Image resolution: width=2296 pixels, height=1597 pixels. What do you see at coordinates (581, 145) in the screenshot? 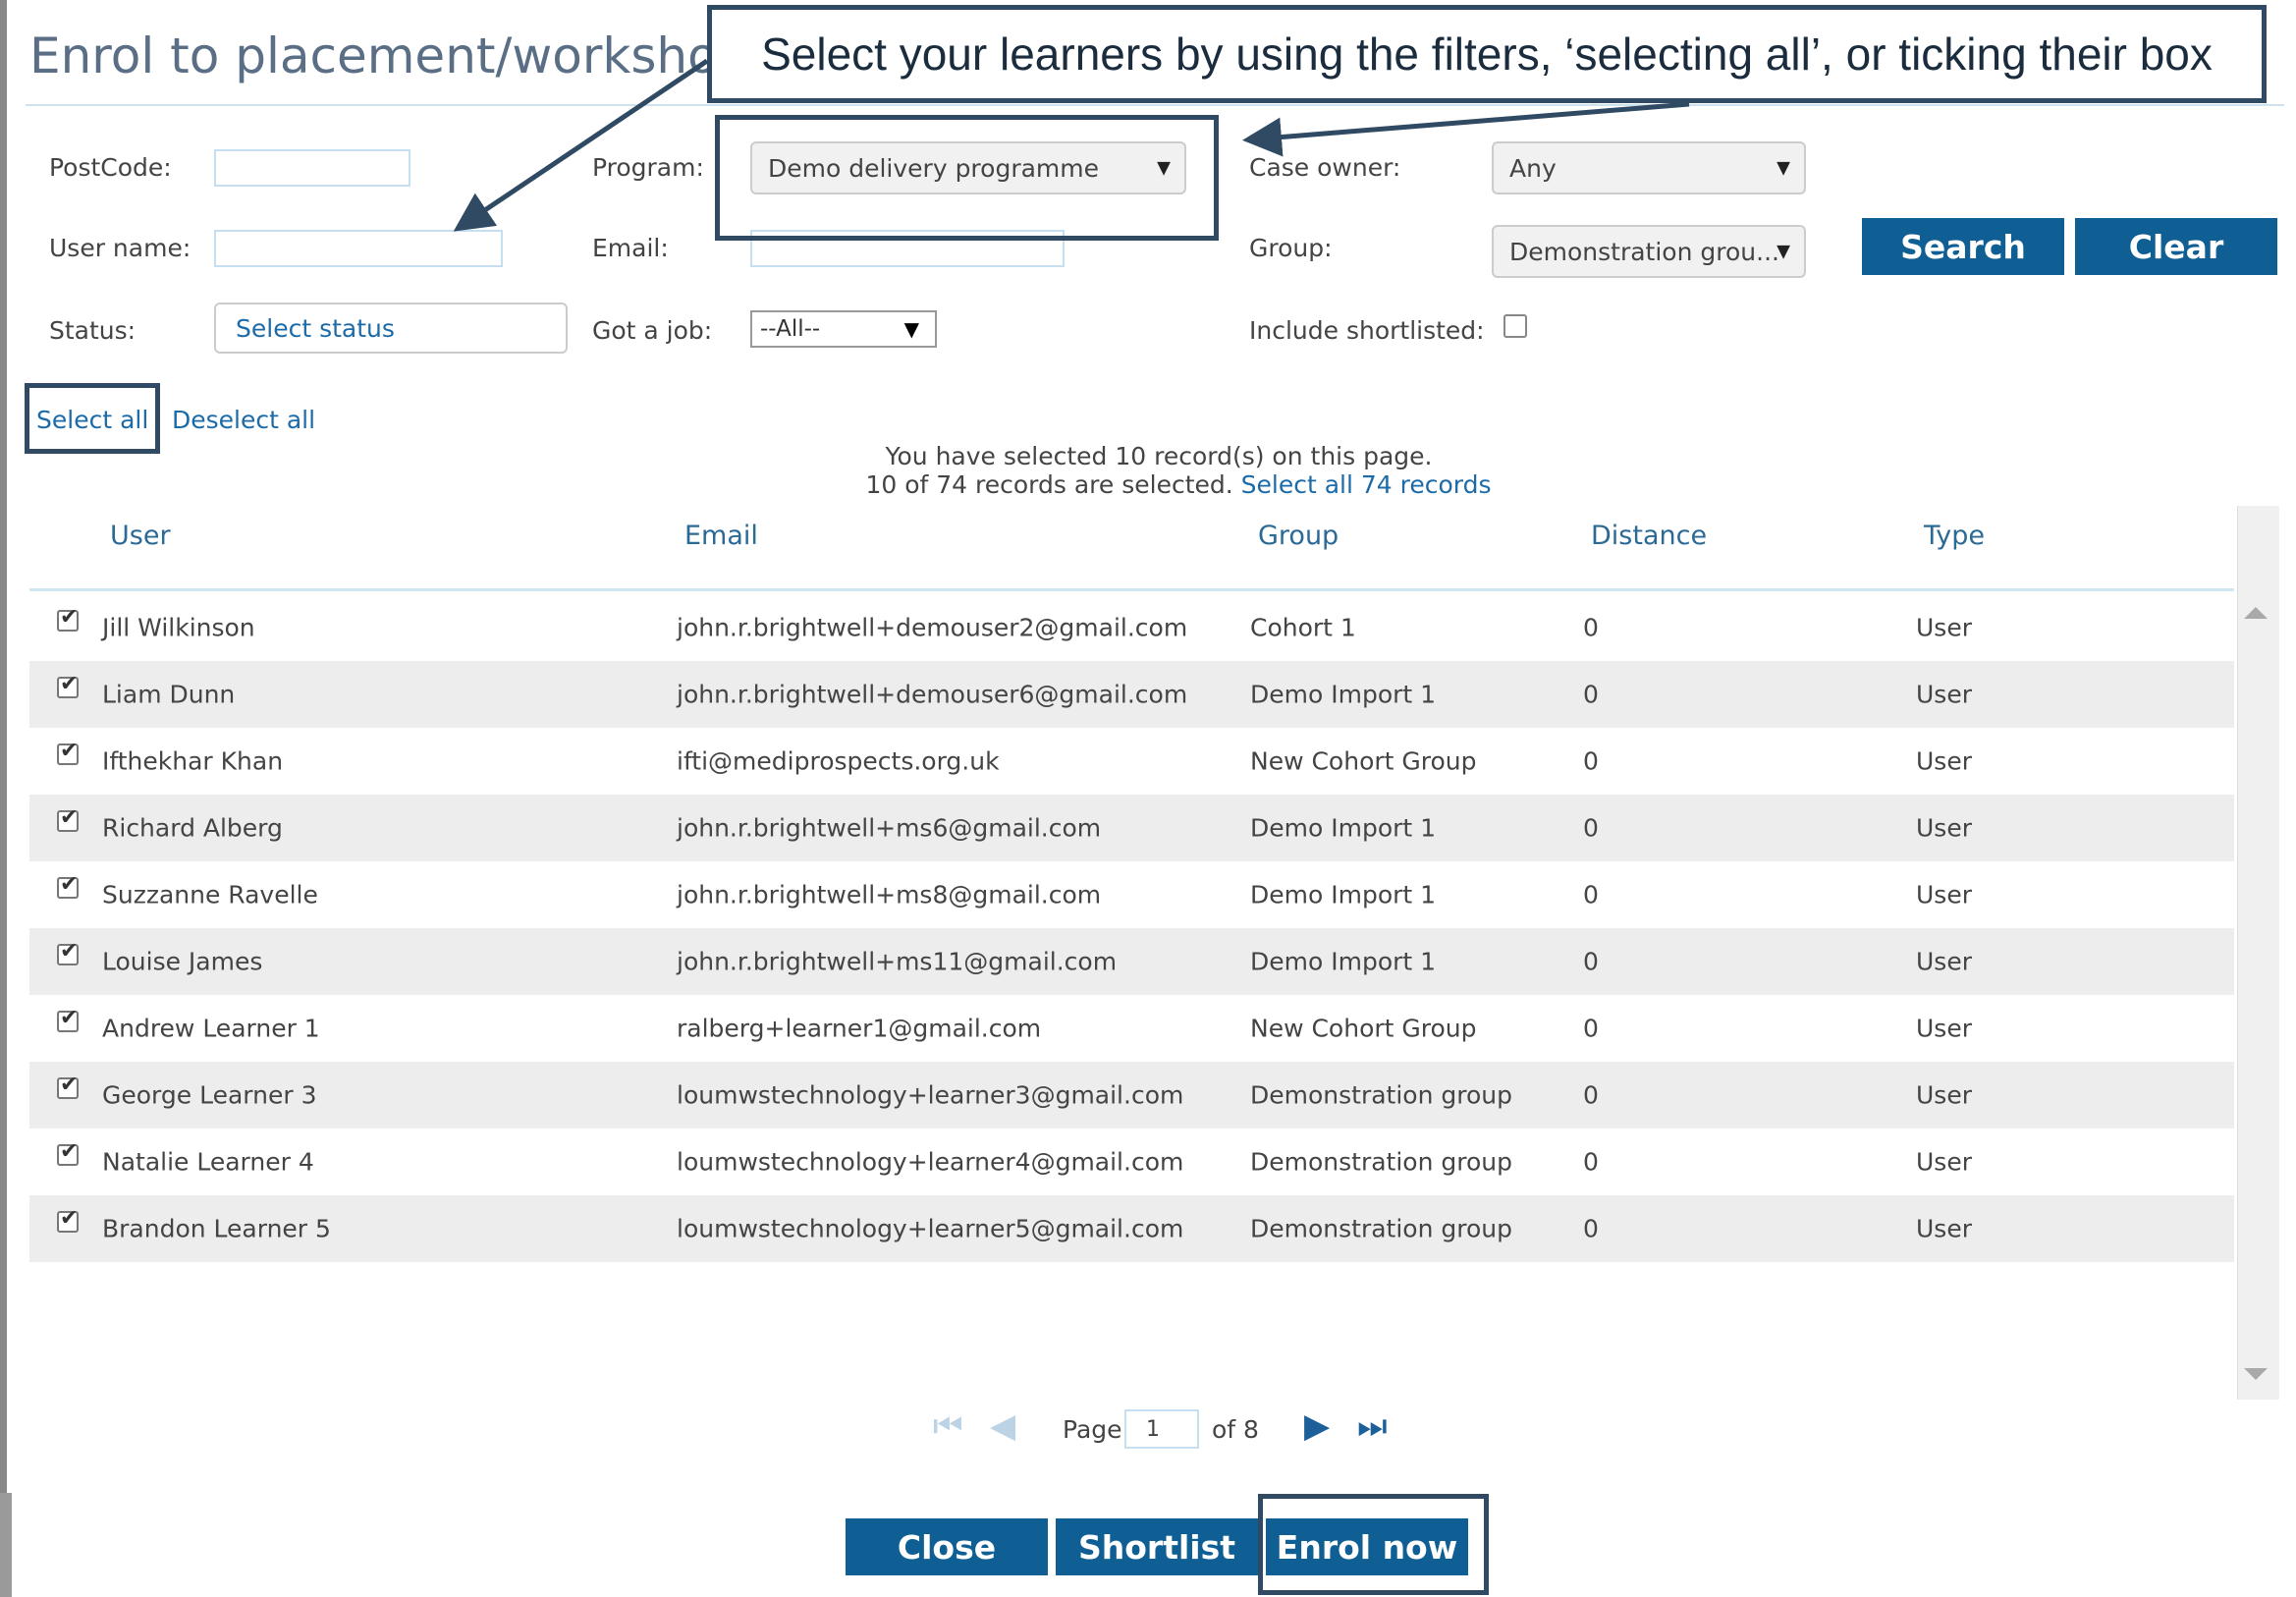
I see `arrow-to-username` at bounding box center [581, 145].